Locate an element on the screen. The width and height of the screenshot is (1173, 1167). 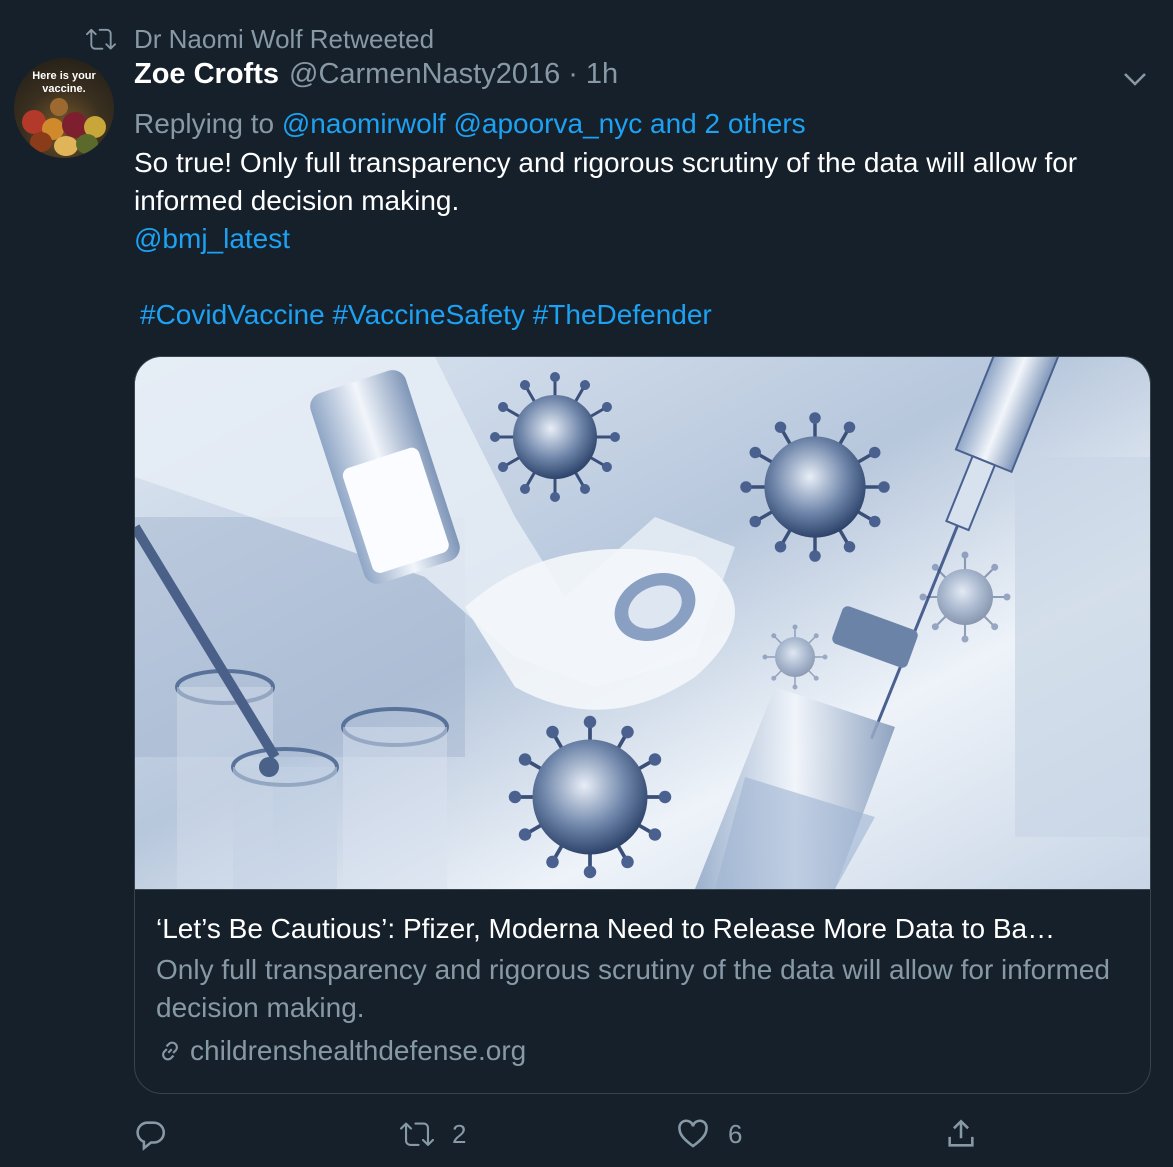
replying-to-label: Replying to is located at coordinates (204, 123).